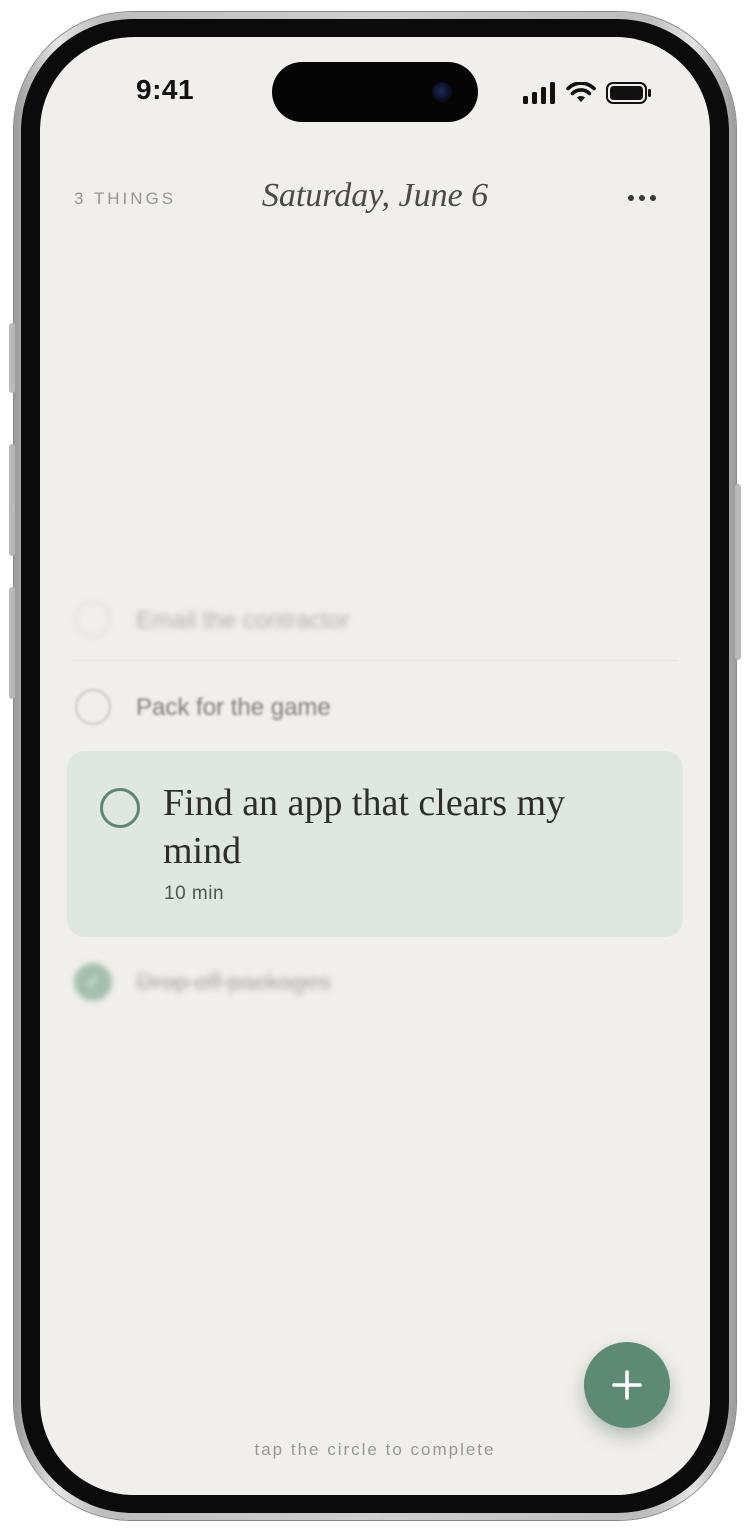  What do you see at coordinates (628, 93) in the screenshot?
I see `battery-icon` at bounding box center [628, 93].